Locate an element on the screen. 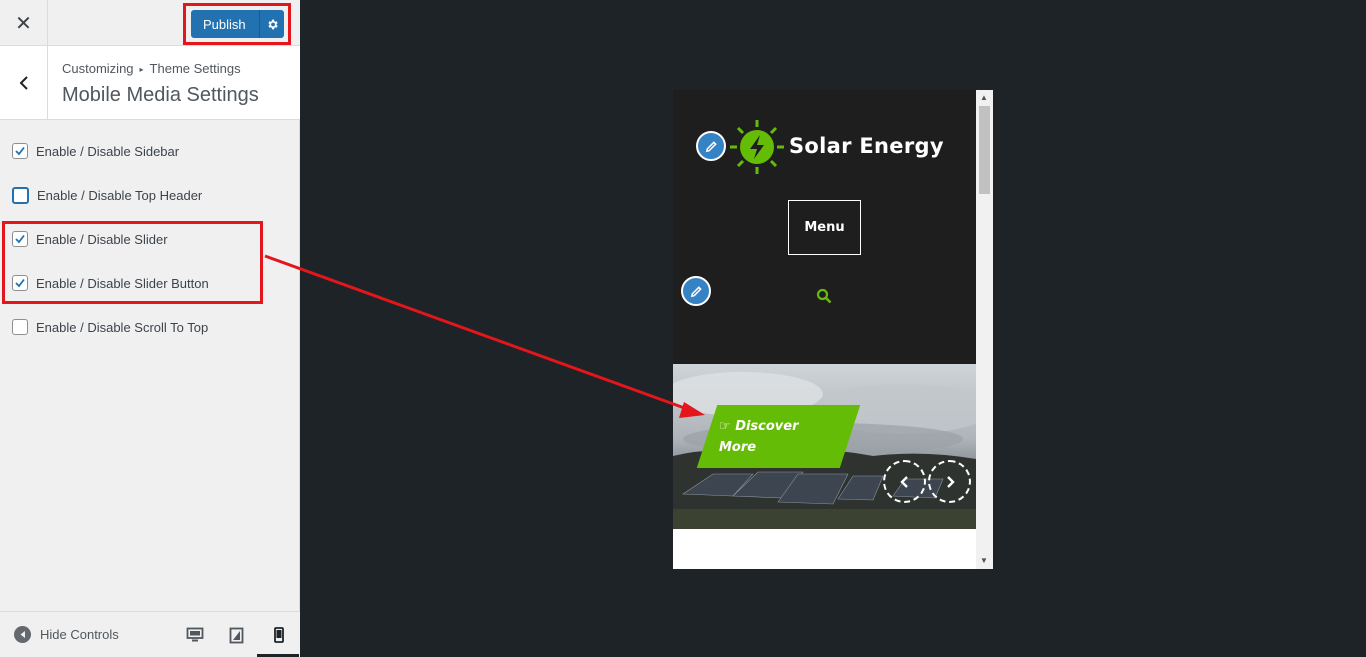 This screenshot has height=657, width=1366. customizer-footer: Hide Controls is located at coordinates (150, 634).